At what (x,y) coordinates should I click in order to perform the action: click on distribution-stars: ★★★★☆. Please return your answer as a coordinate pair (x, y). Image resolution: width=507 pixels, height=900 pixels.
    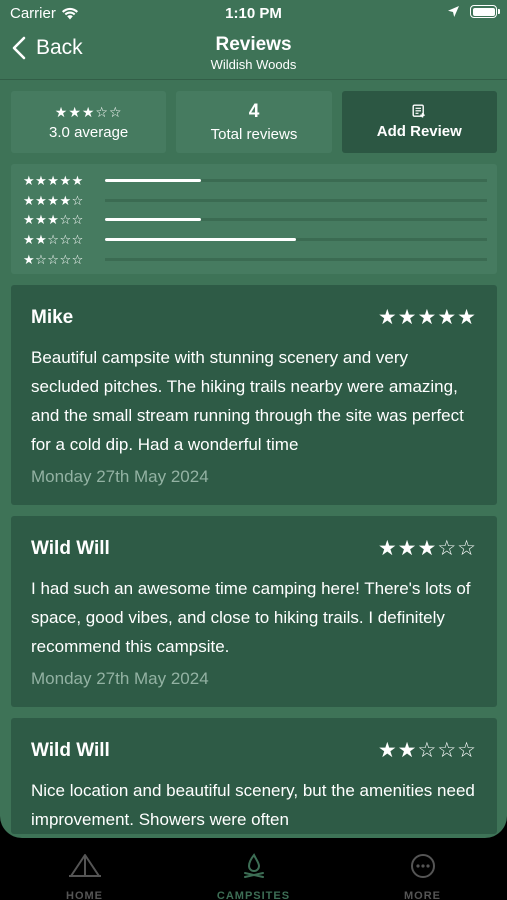
    Looking at the image, I should click on (53, 200).